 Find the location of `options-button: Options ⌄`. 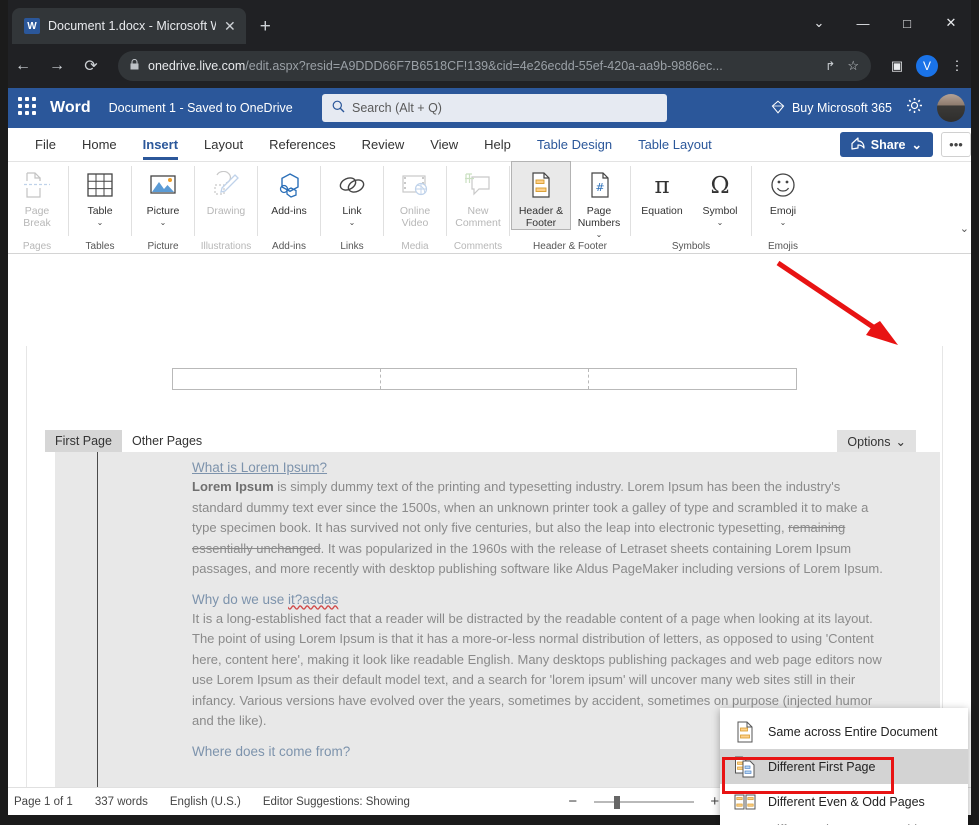

options-button: Options ⌄ is located at coordinates (876, 441).